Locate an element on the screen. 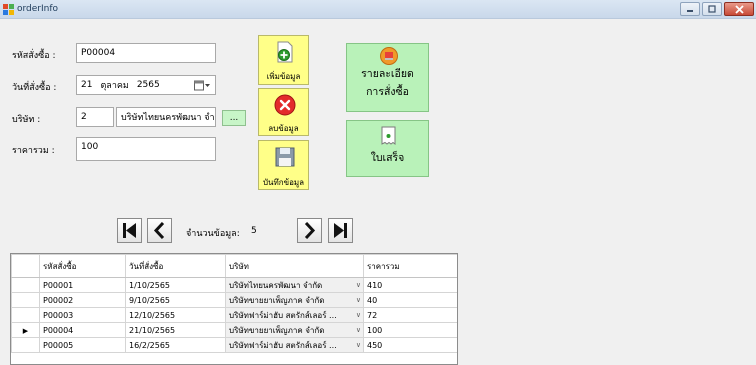 This screenshot has height=365, width=756. current-row-indicator-icon: ▶ is located at coordinates (25, 330).